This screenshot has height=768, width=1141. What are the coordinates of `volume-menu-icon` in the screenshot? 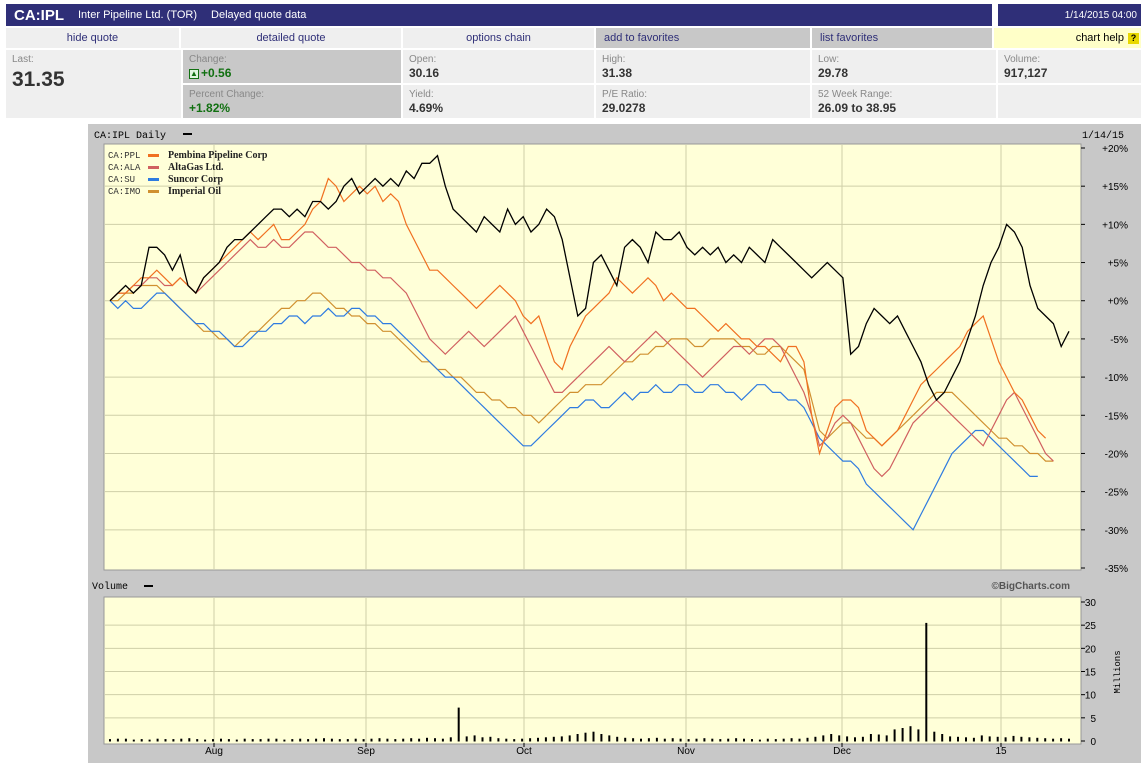 It's located at (148, 586).